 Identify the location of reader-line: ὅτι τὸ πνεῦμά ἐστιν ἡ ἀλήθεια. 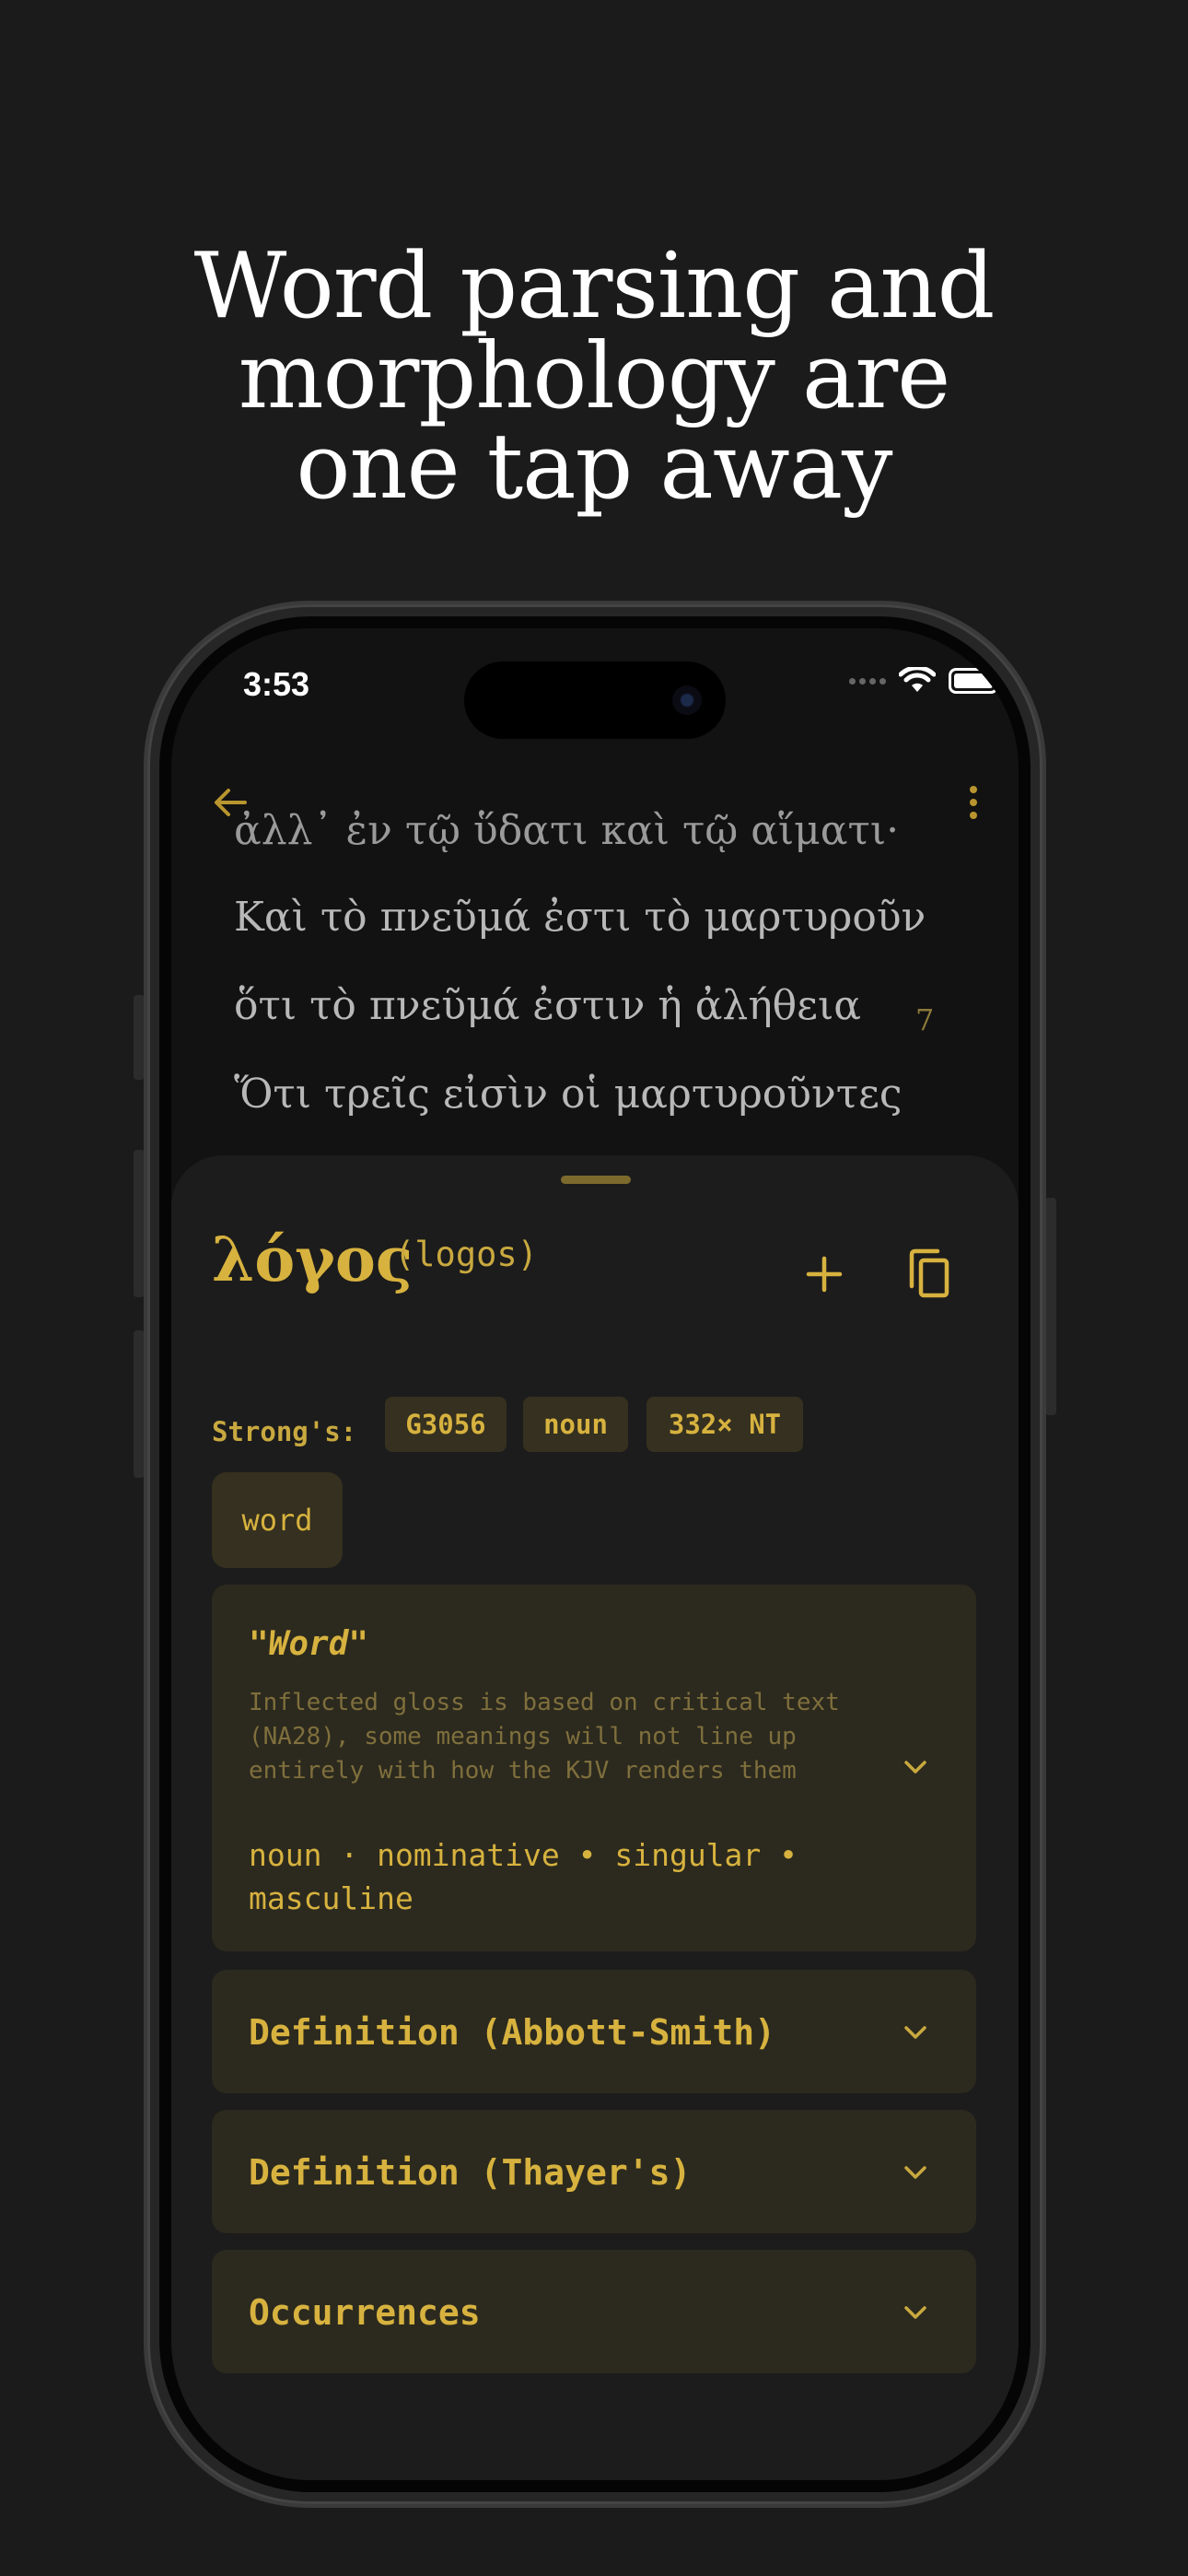
(547, 1005).